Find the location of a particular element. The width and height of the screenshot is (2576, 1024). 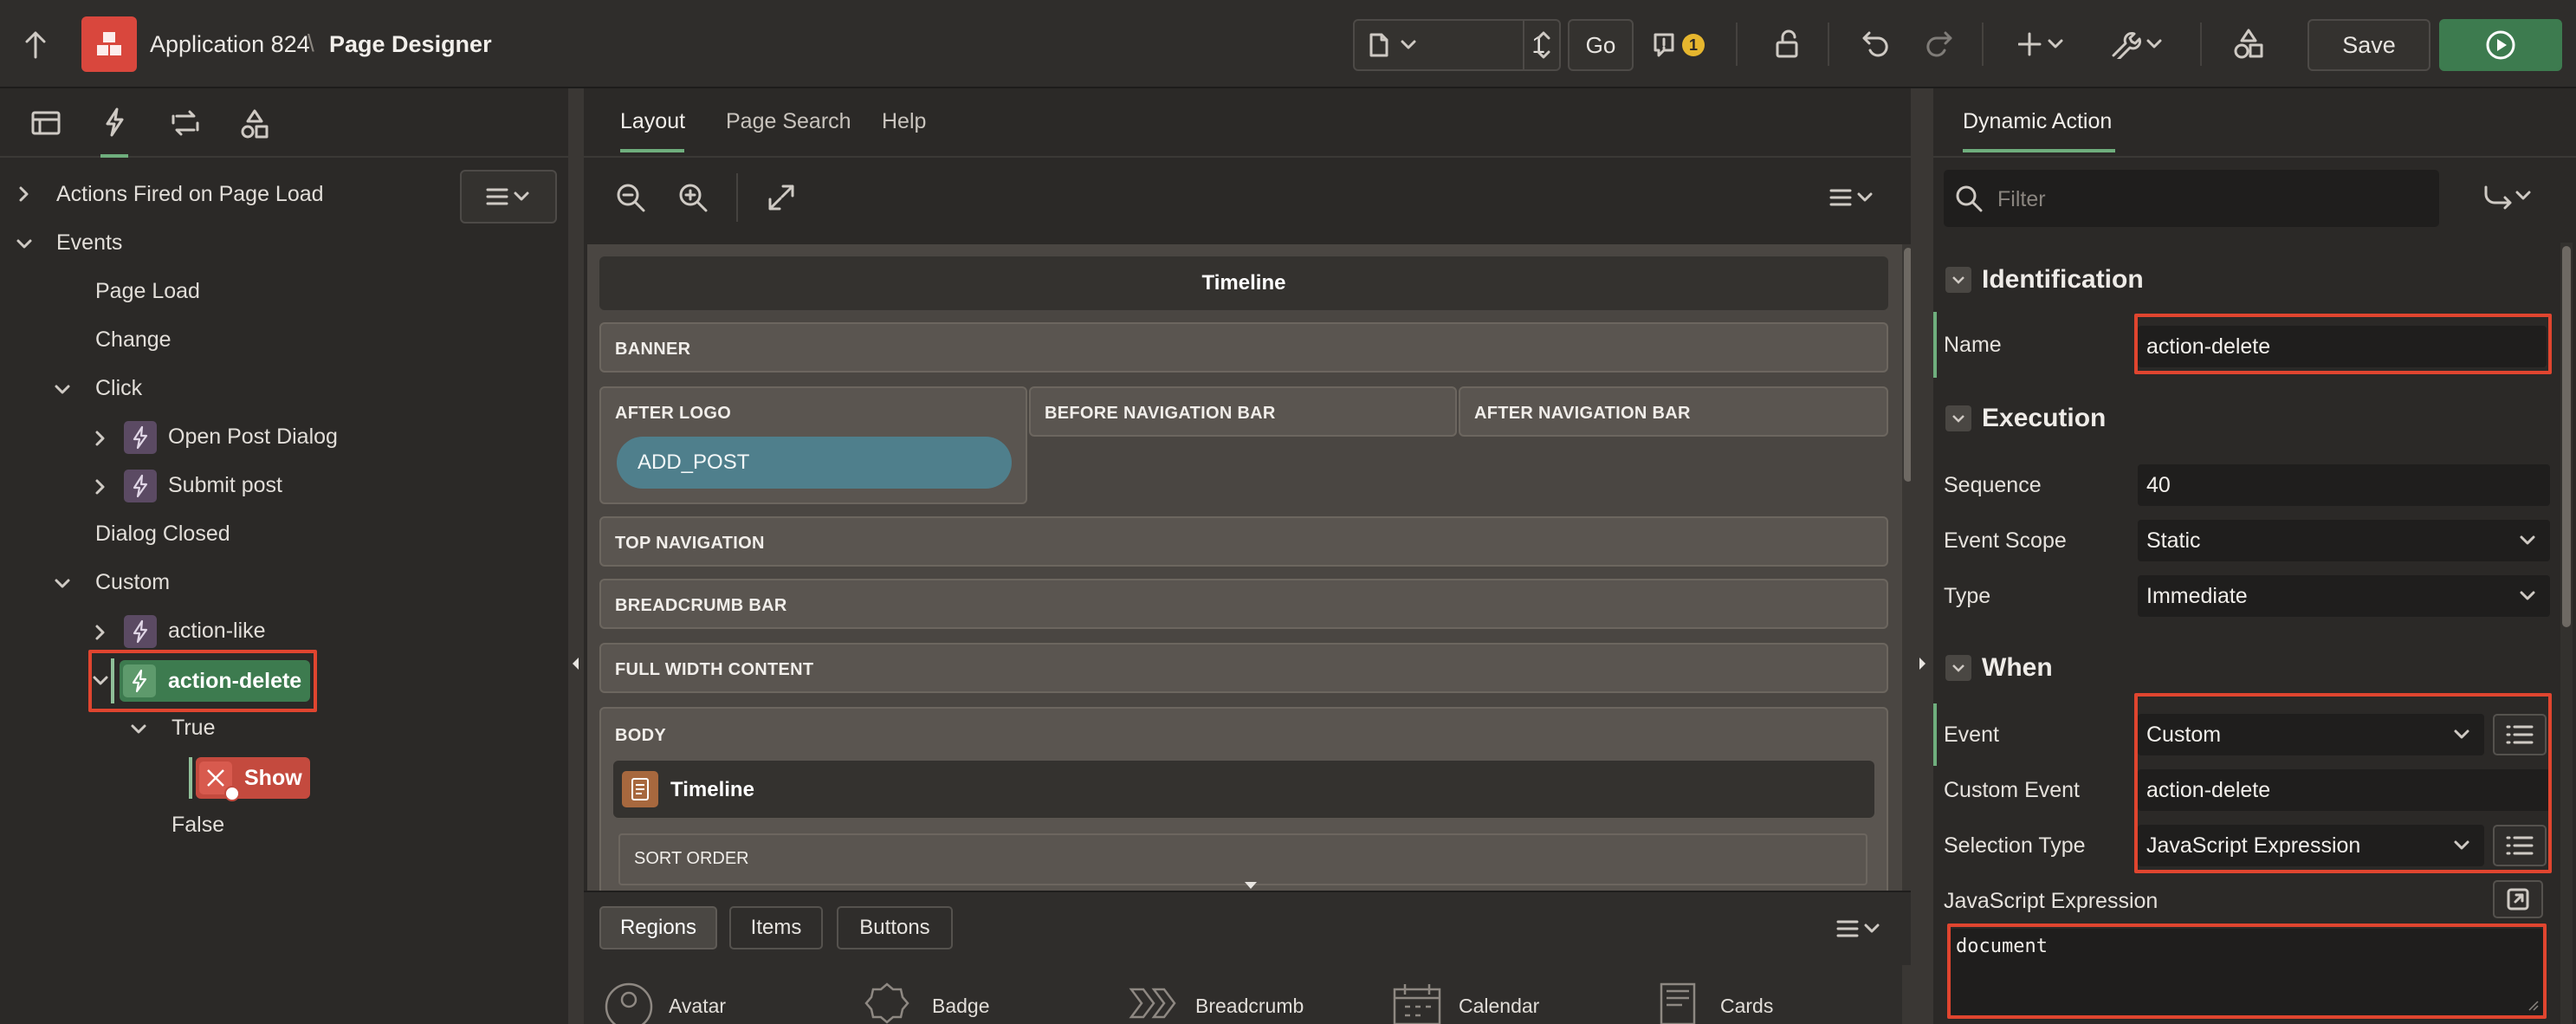

cards-icon is located at coordinates (1680, 1002).